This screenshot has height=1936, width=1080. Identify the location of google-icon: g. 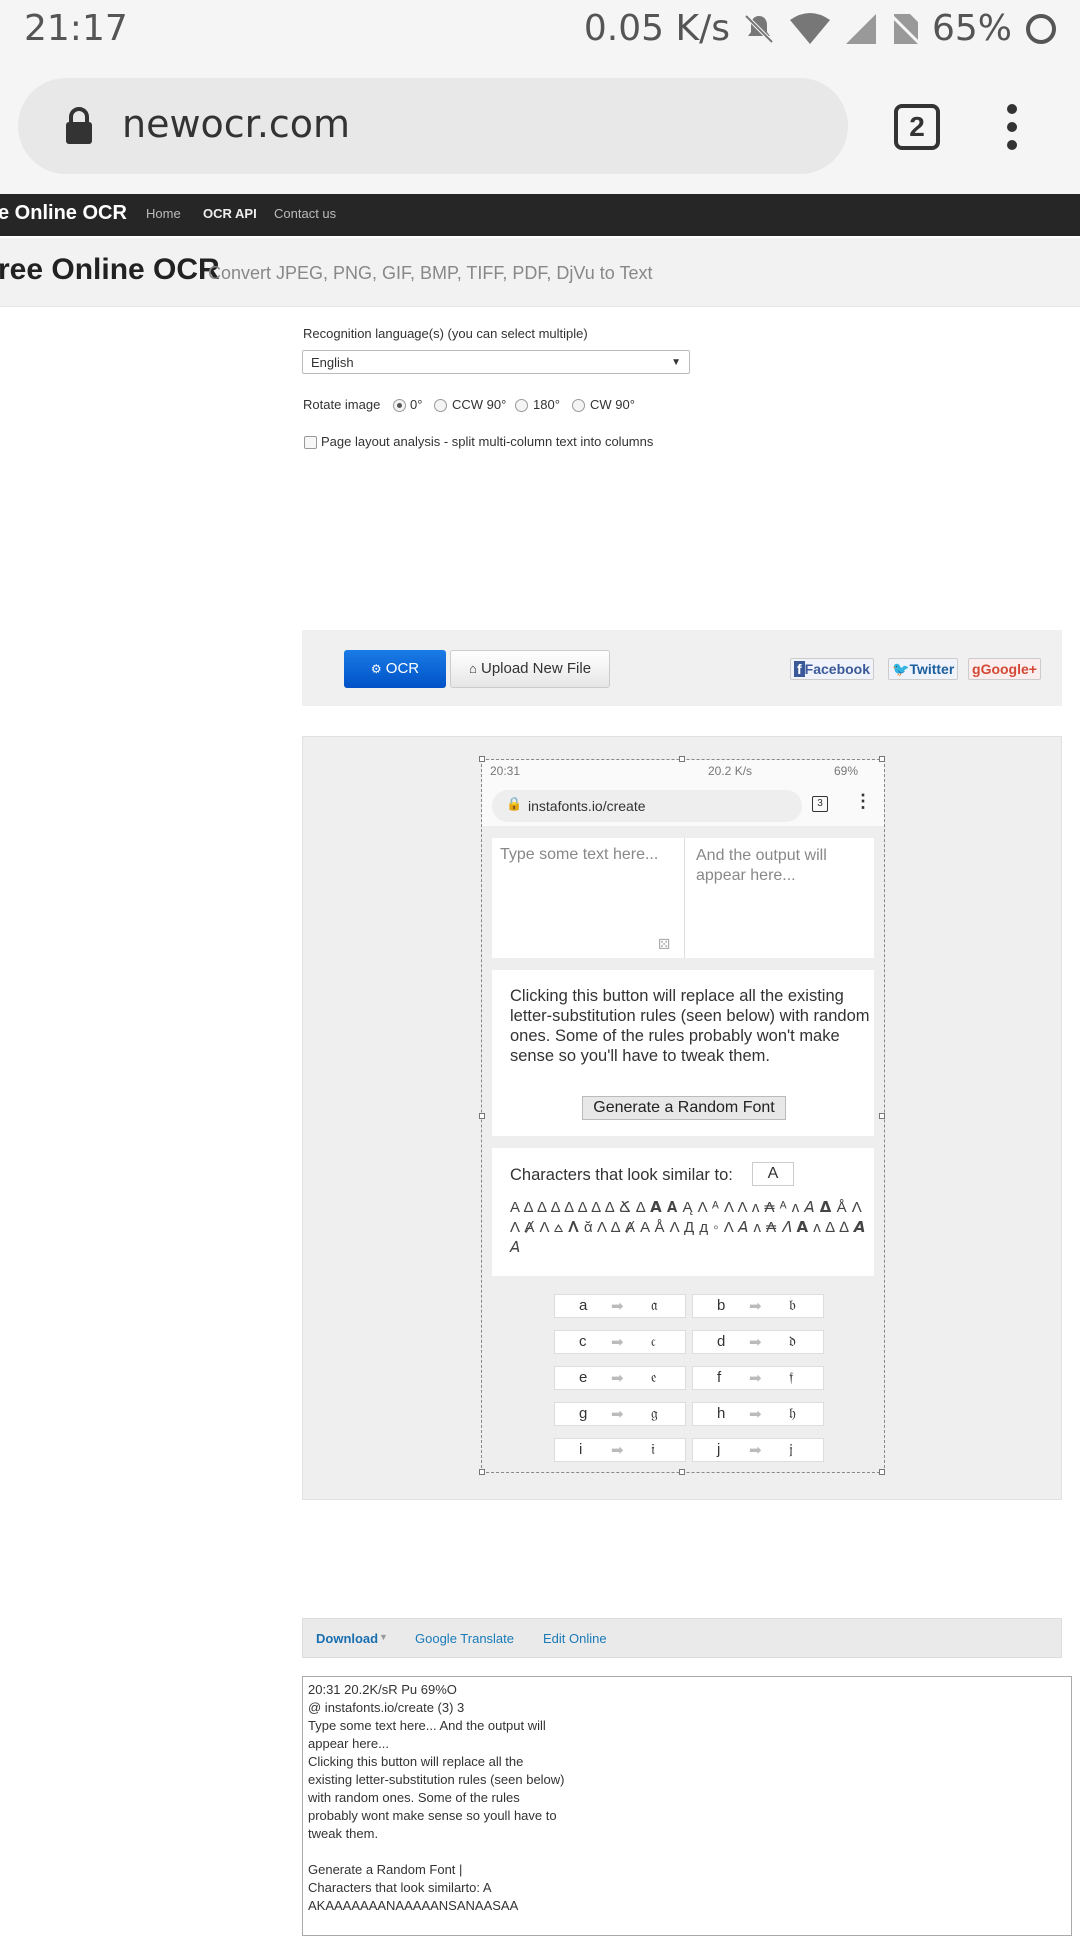
(976, 669).